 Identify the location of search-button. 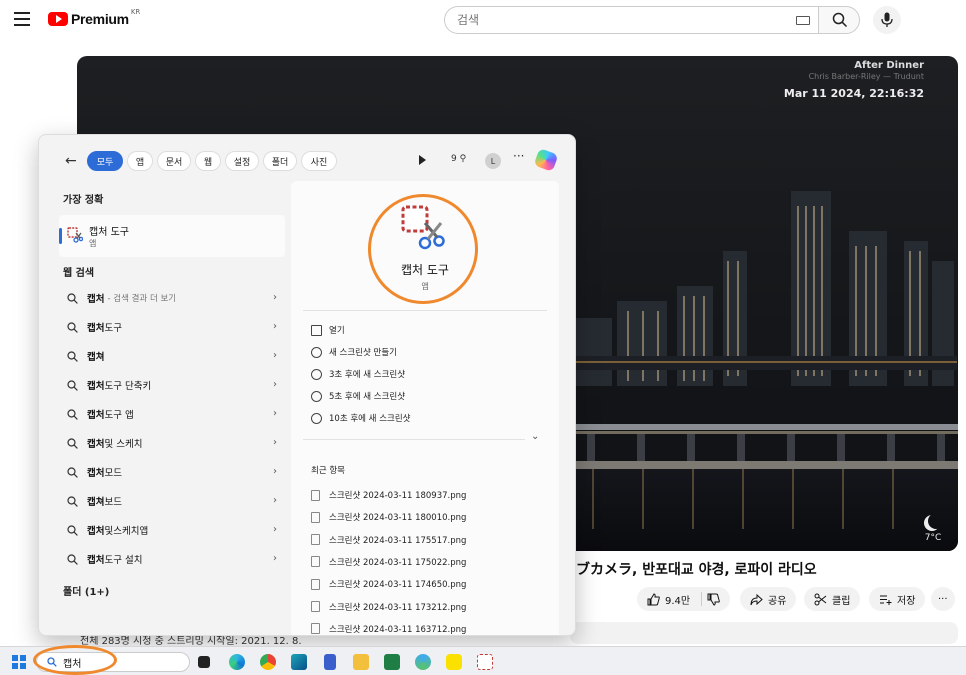
(839, 20).